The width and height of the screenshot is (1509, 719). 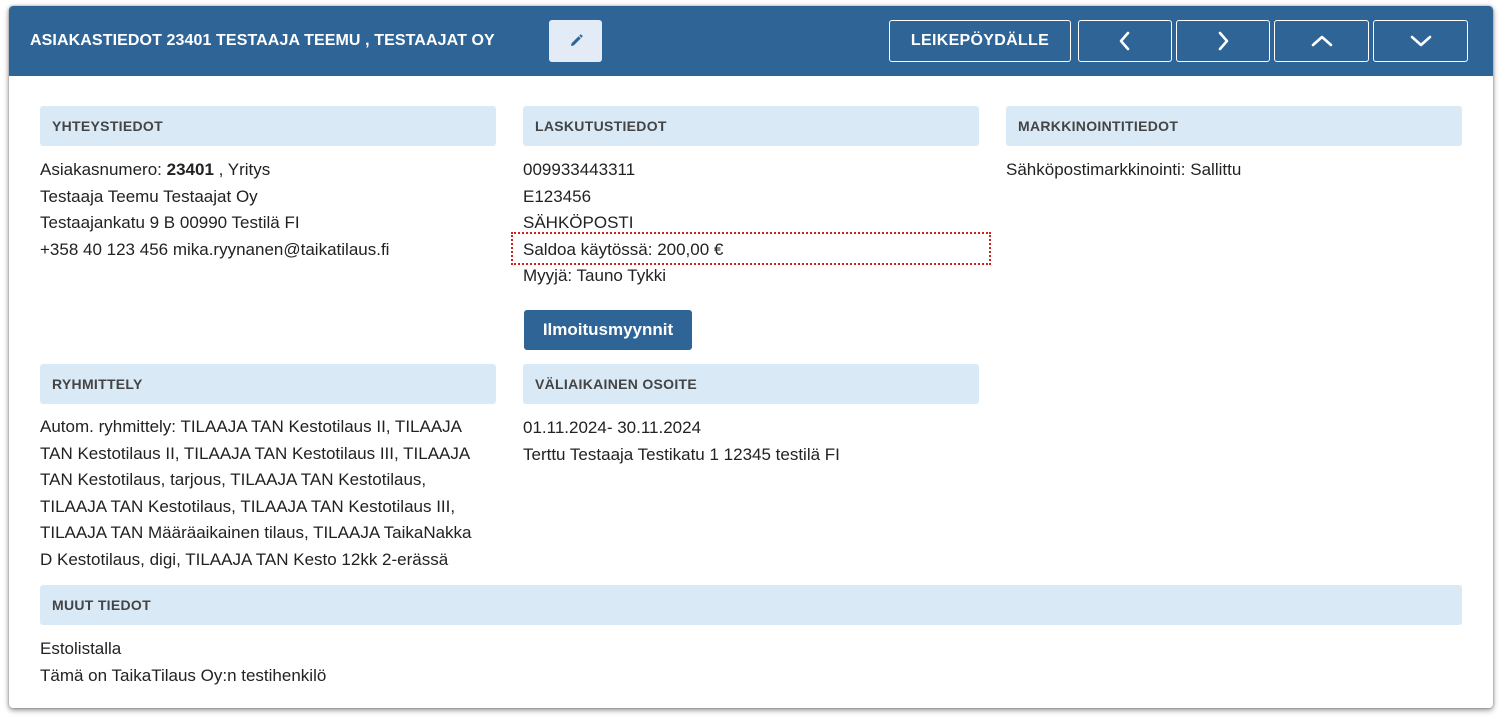 I want to click on grouping-section-heading: RYHMITTELY, so click(x=268, y=384).